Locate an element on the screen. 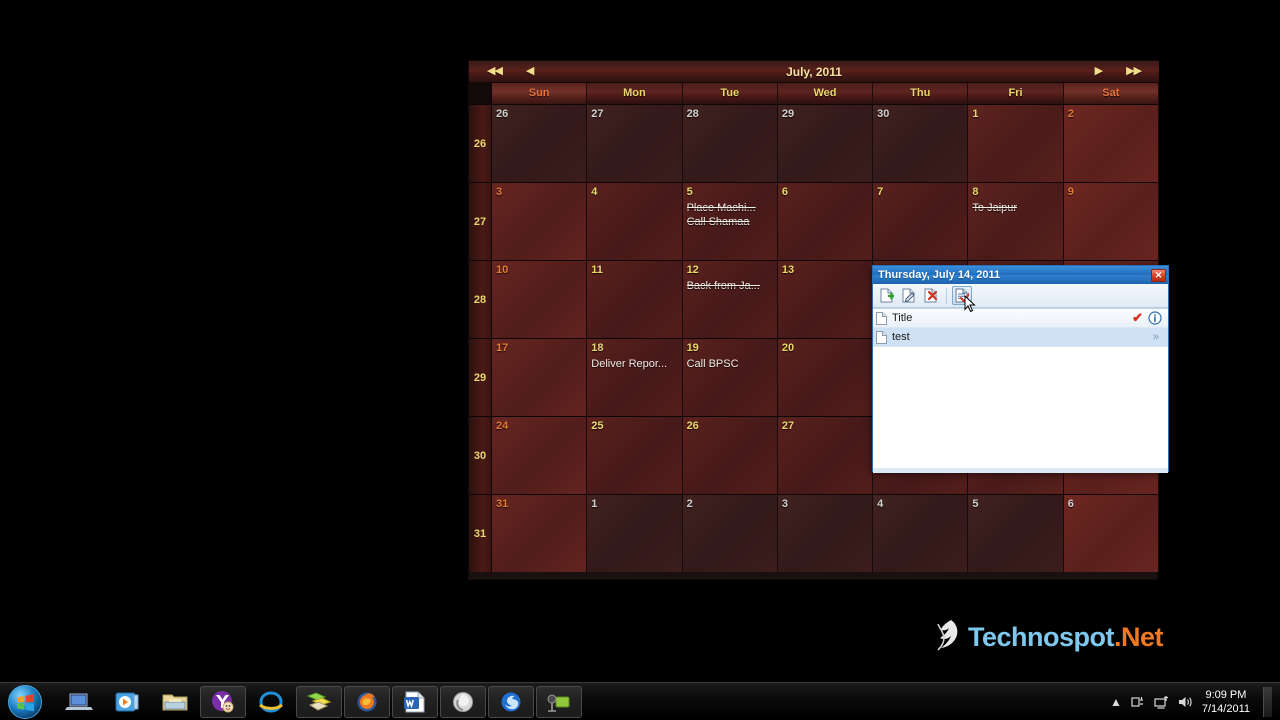 The width and height of the screenshot is (1280, 720). calendar-day-cell: 5 is located at coordinates (1016, 533).